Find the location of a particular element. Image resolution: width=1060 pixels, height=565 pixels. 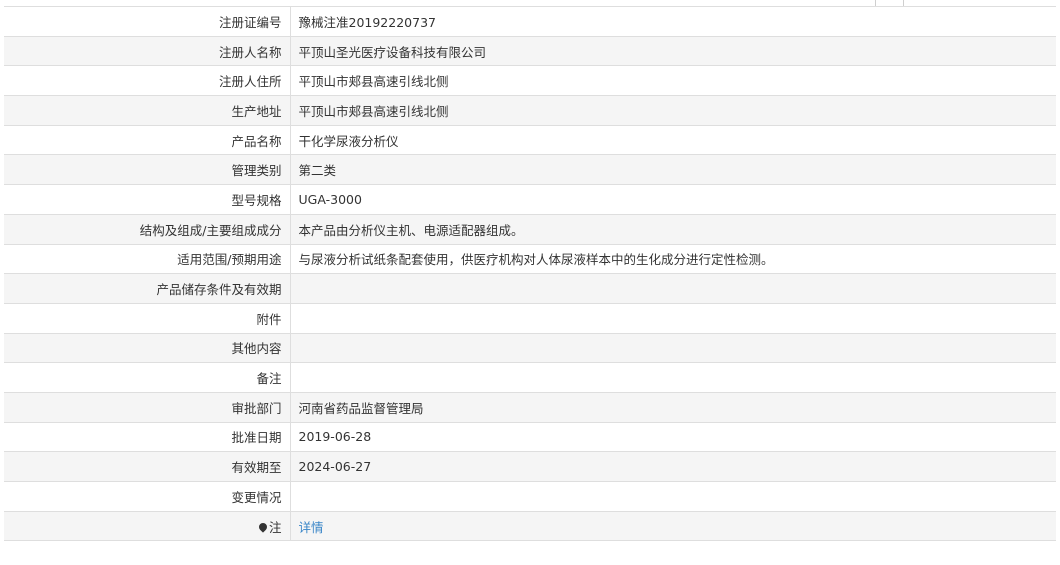

table-row: 型号规格 UGA-3000 is located at coordinates (530, 199).